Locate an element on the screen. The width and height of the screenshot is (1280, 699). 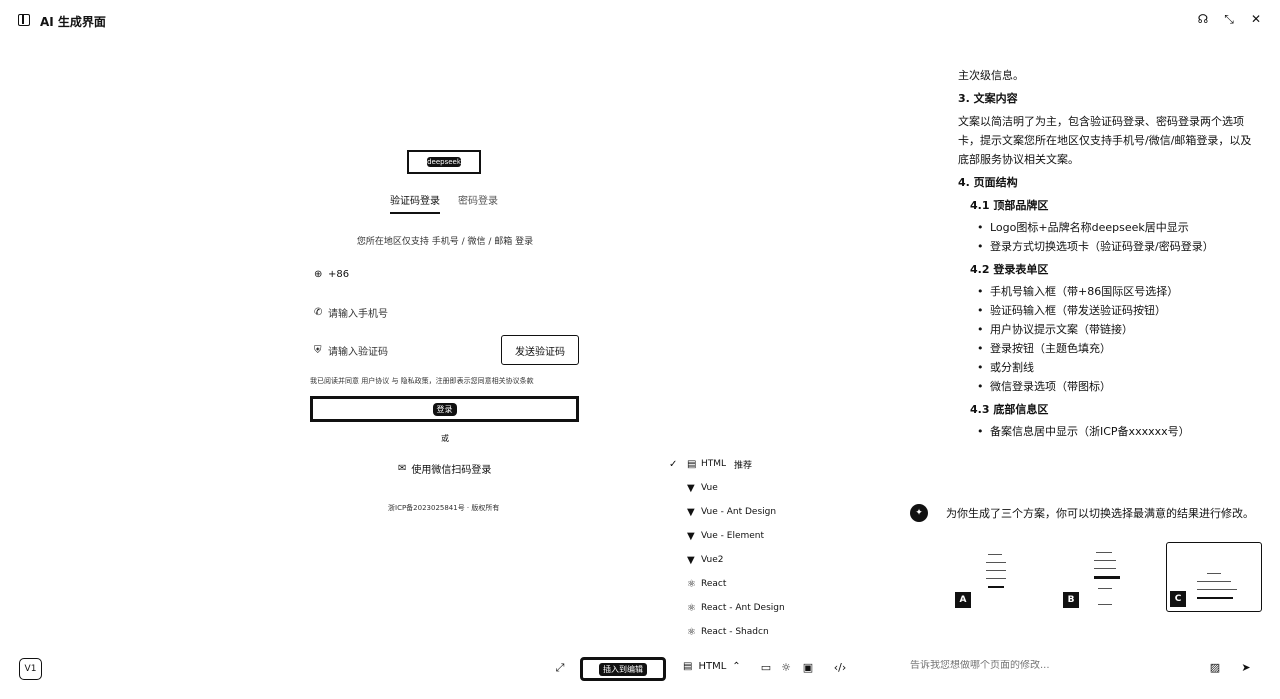
variant-b: B is located at coordinates (1108, 577).